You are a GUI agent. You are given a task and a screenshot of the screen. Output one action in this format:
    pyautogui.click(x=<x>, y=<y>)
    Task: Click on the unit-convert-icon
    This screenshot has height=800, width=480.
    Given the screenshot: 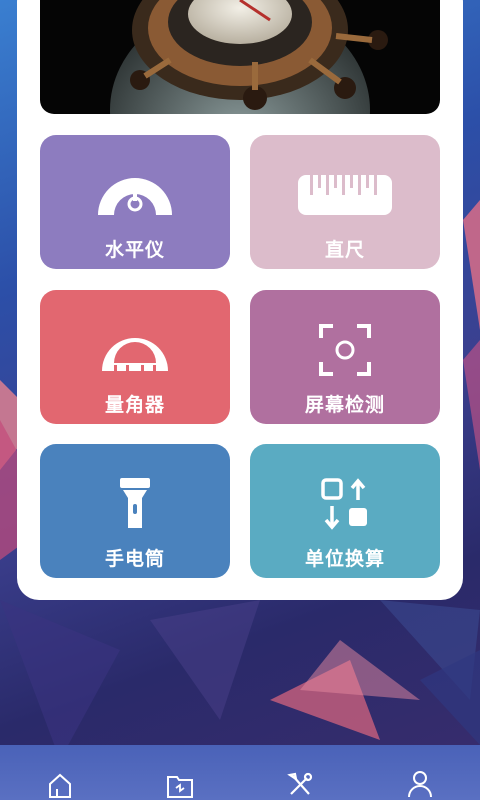 What is the action you would take?
    pyautogui.click(x=344, y=504)
    